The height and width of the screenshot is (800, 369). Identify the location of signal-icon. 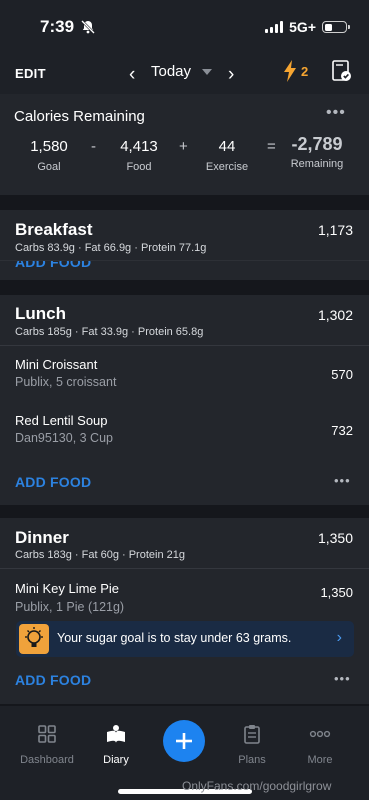
(274, 27).